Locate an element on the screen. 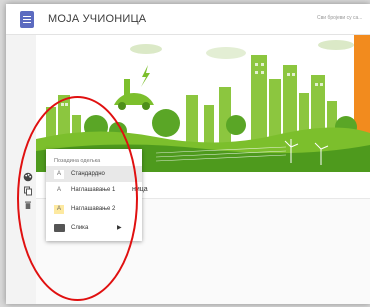  menu-item-standard: A Стандардно is located at coordinates (94, 174).